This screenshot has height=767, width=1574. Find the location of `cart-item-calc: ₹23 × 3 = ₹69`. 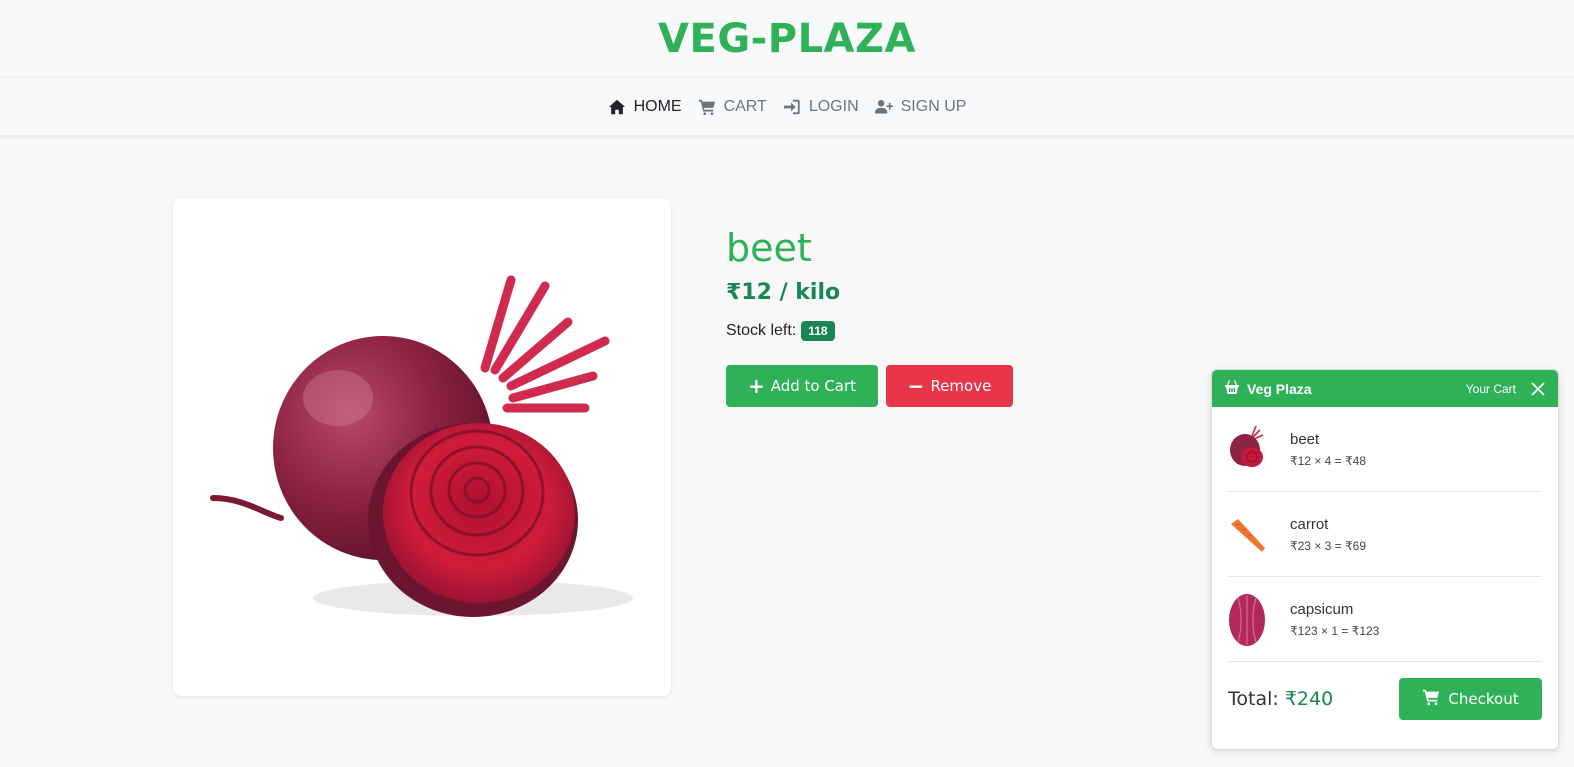

cart-item-calc: ₹23 × 3 = ₹69 is located at coordinates (1328, 545).